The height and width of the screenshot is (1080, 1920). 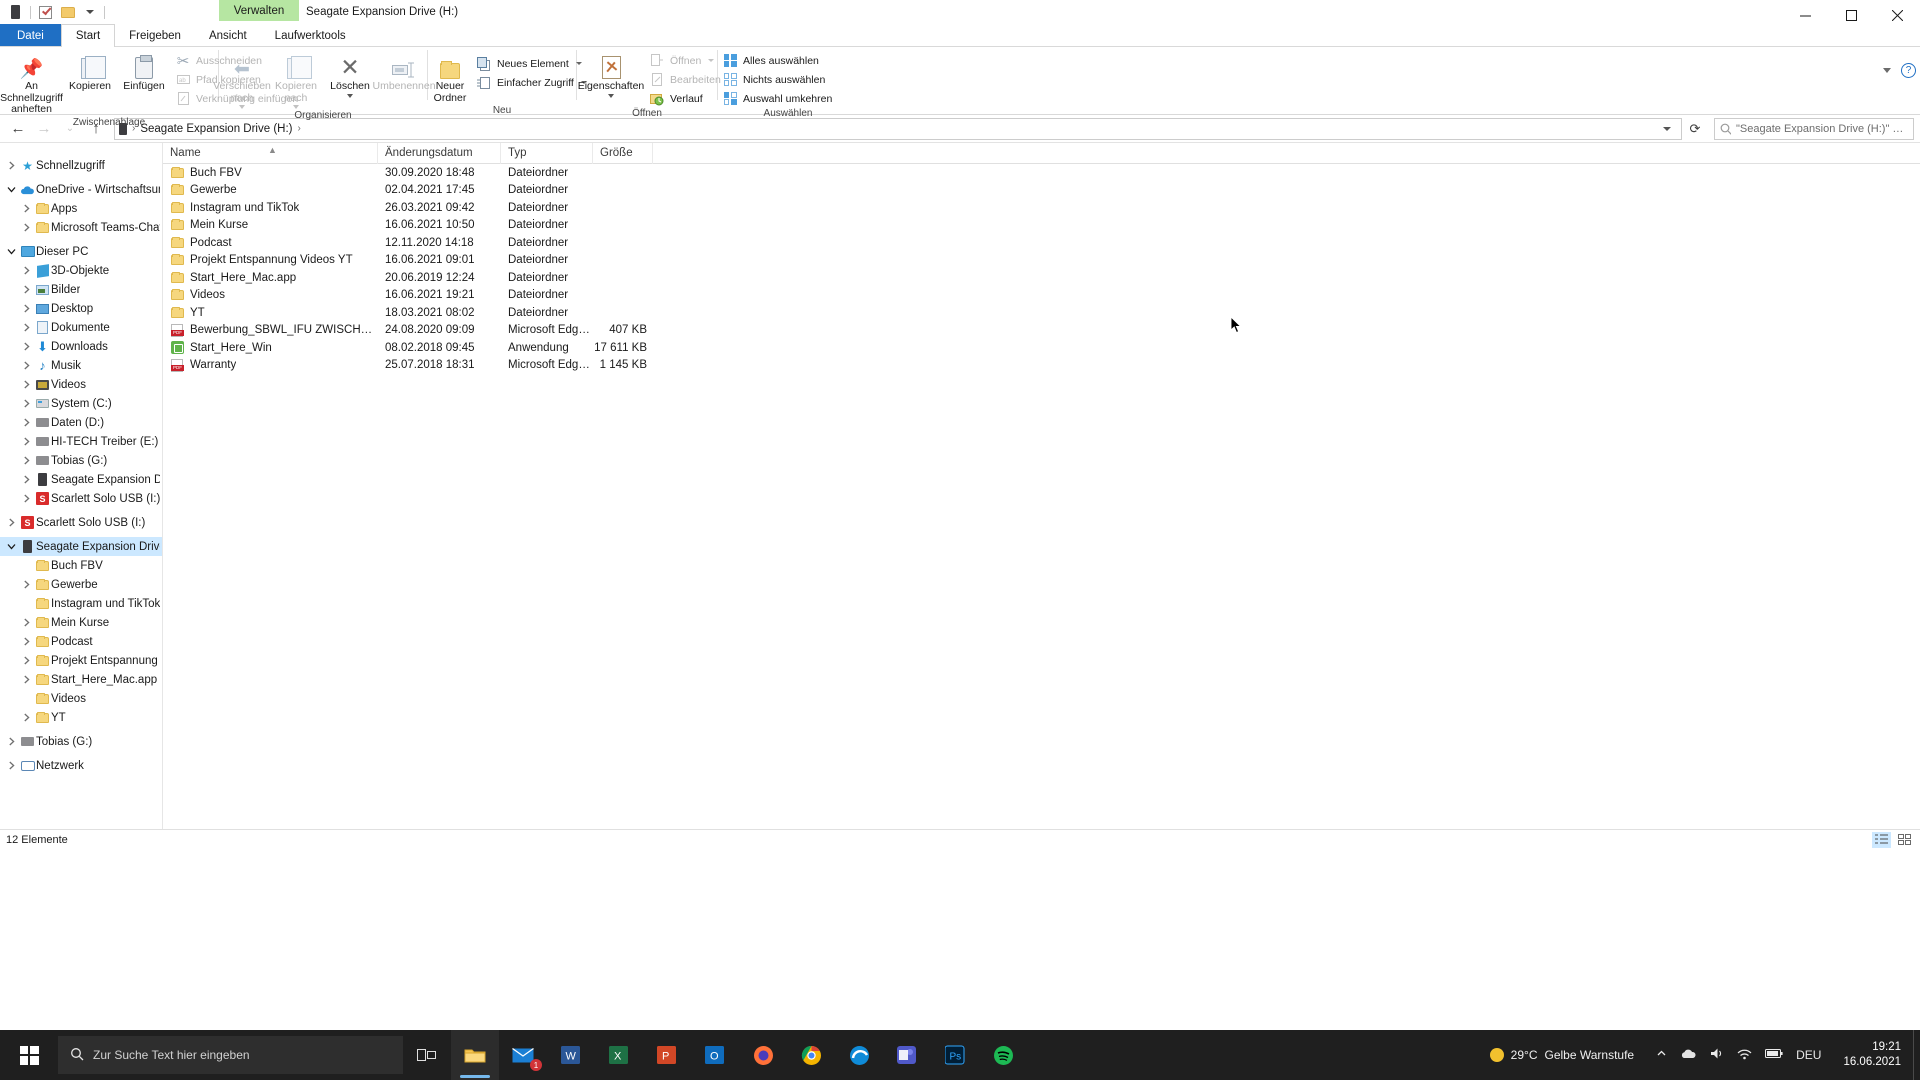 What do you see at coordinates (1041, 243) in the screenshot?
I see `file-row: Podcast 12.11.2020 14:18 Dateiordner` at bounding box center [1041, 243].